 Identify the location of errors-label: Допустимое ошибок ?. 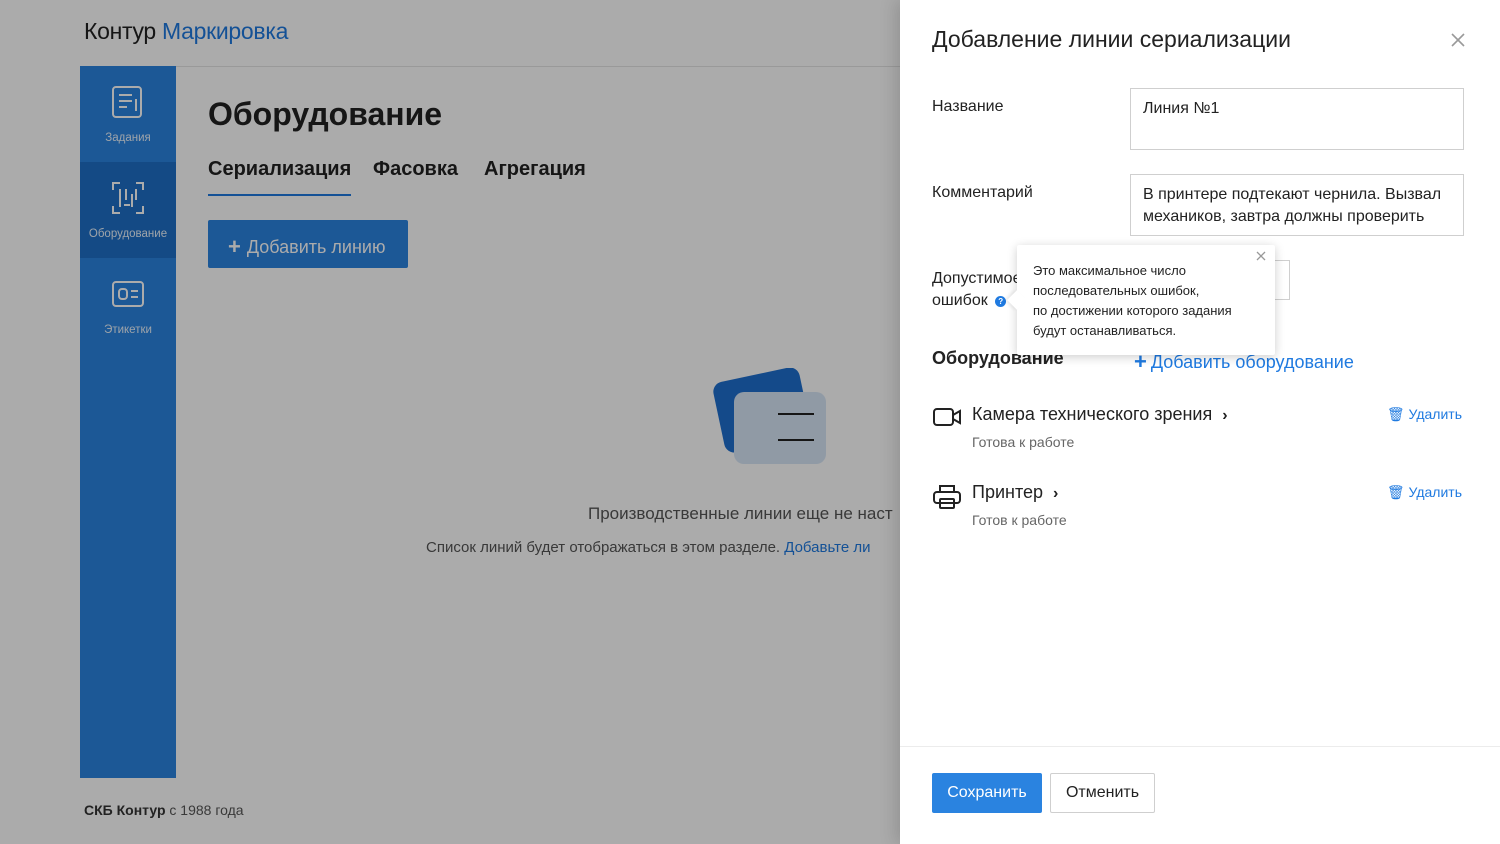
(976, 290).